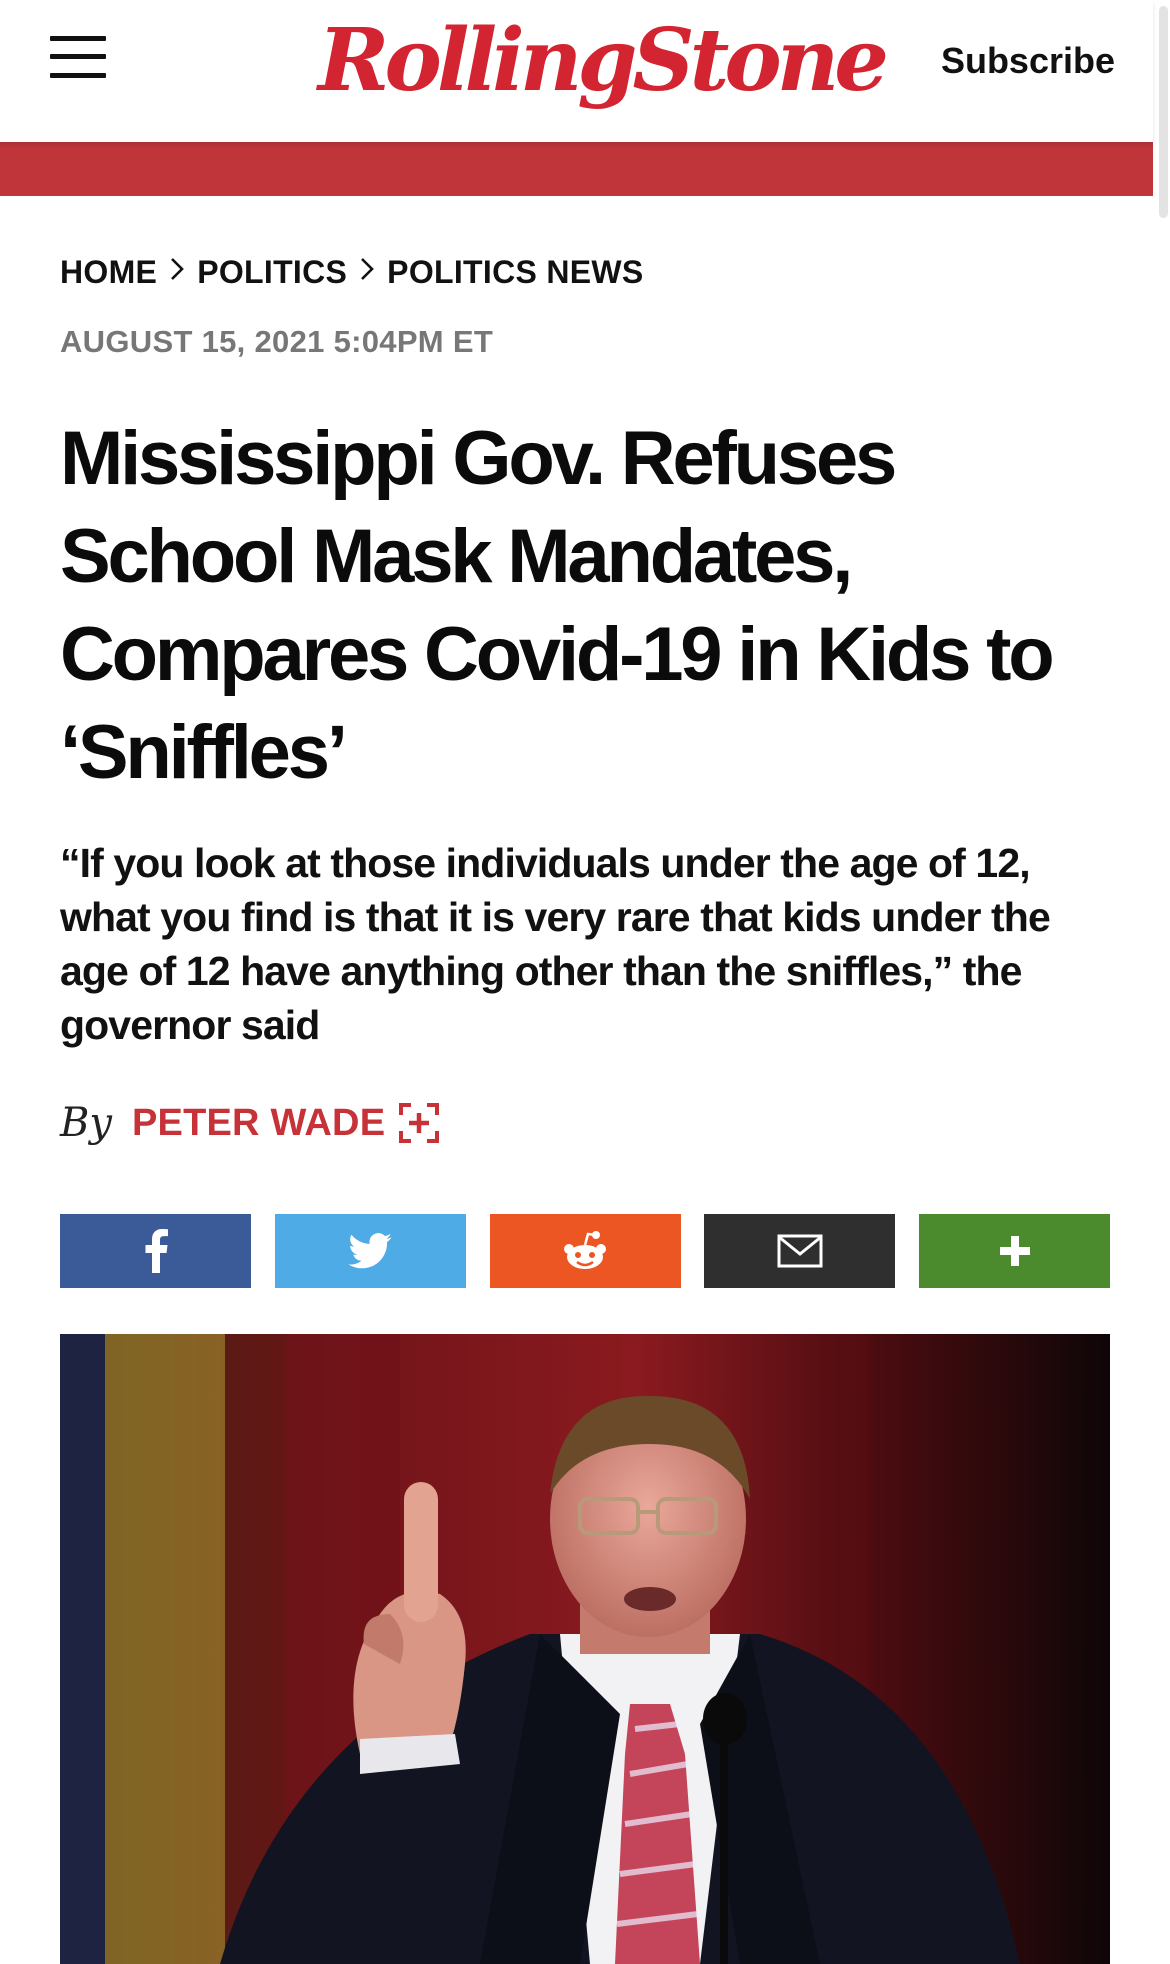 This screenshot has height=1964, width=1170. I want to click on site-logo: RollingStone, so click(603, 61).